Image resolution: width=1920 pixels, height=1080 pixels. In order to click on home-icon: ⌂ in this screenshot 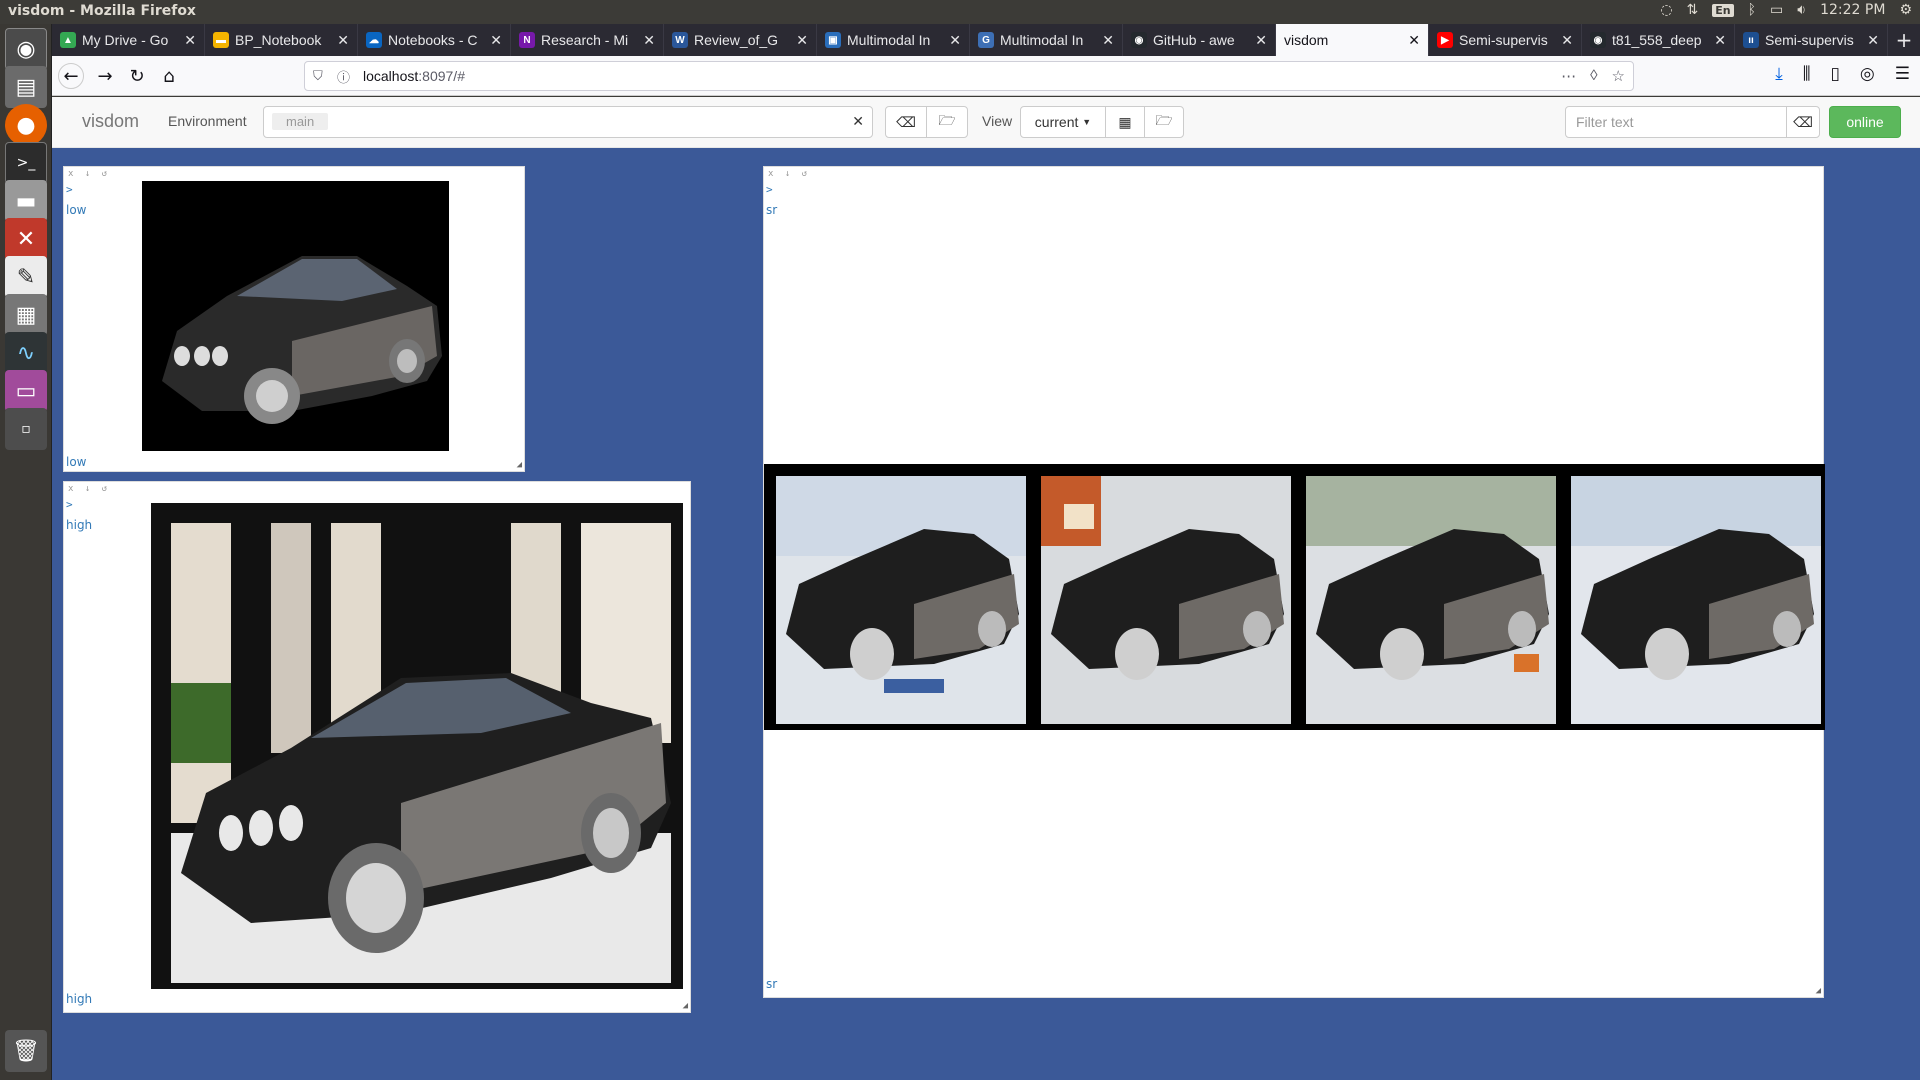, I will do `click(169, 76)`.